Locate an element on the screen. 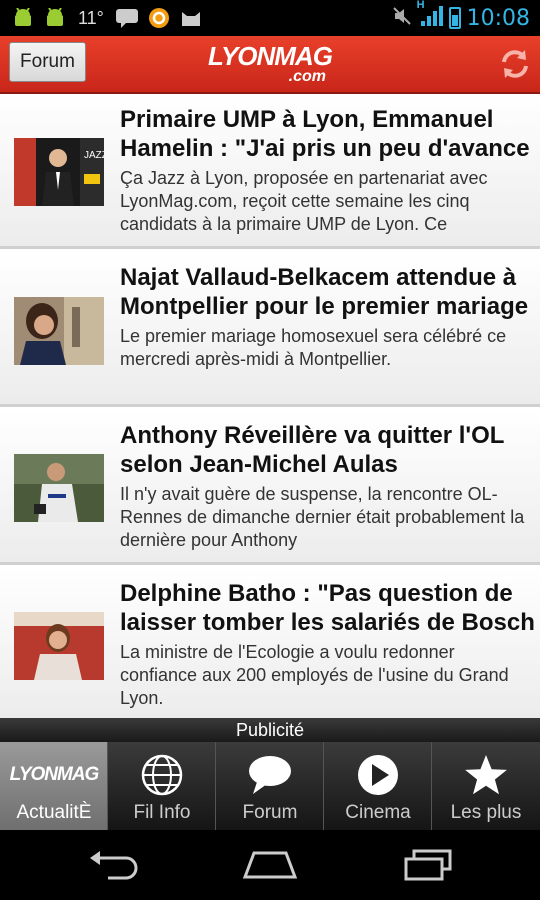 Image resolution: width=540 pixels, height=900 pixels. tab-label: Les plus is located at coordinates (486, 812).